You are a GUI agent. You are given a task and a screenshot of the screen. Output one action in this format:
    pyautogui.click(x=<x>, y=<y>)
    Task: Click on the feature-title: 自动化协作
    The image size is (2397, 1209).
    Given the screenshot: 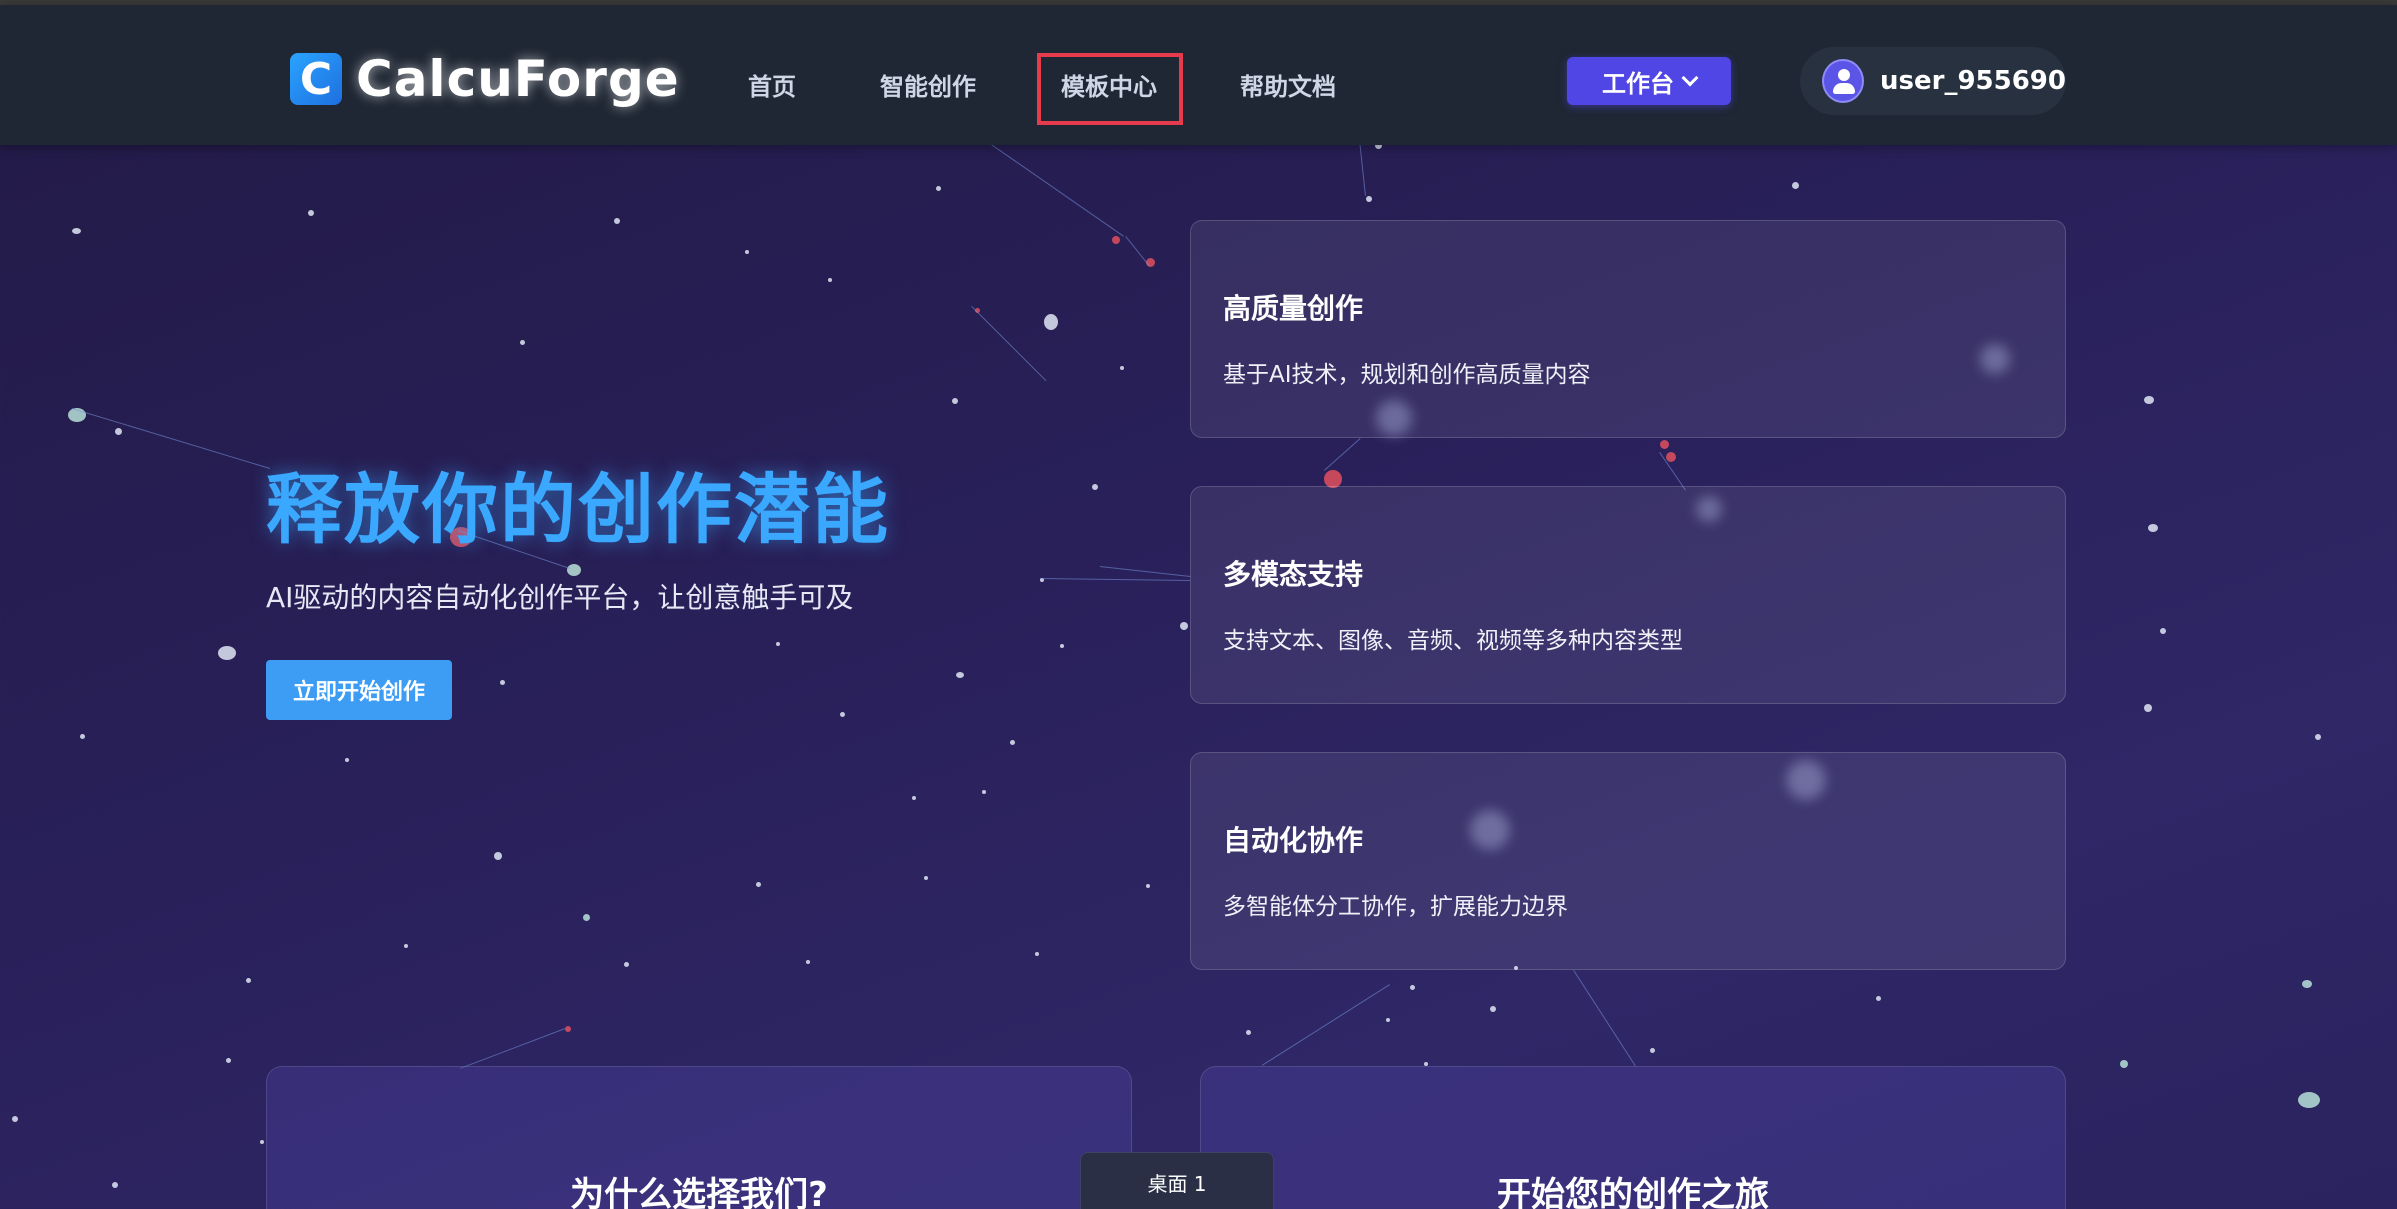 What is the action you would take?
    pyautogui.click(x=1293, y=840)
    